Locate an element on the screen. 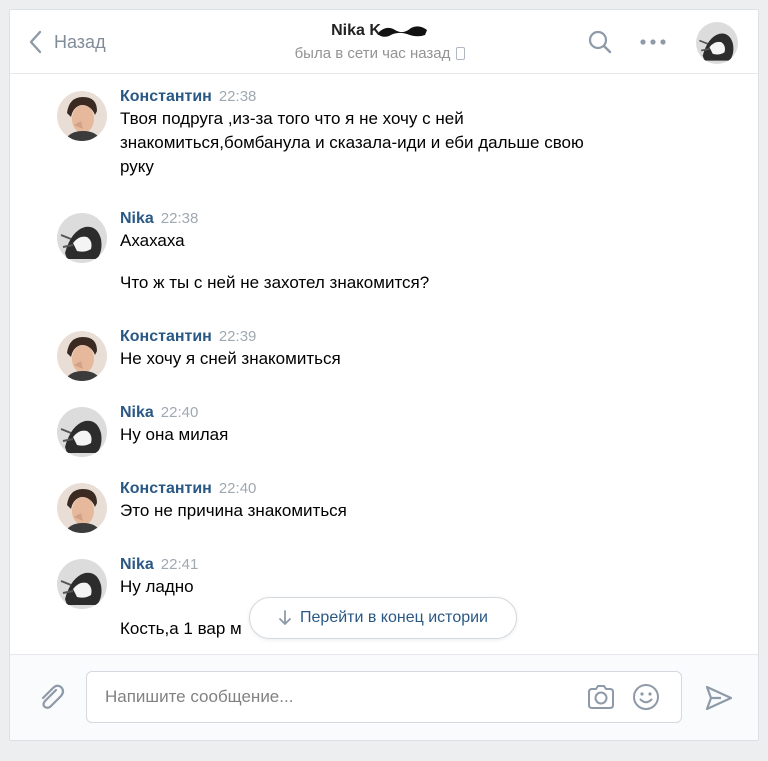 This screenshot has height=761, width=768. chat-header: Назад Nika K была в сети час назад is located at coordinates (384, 42).